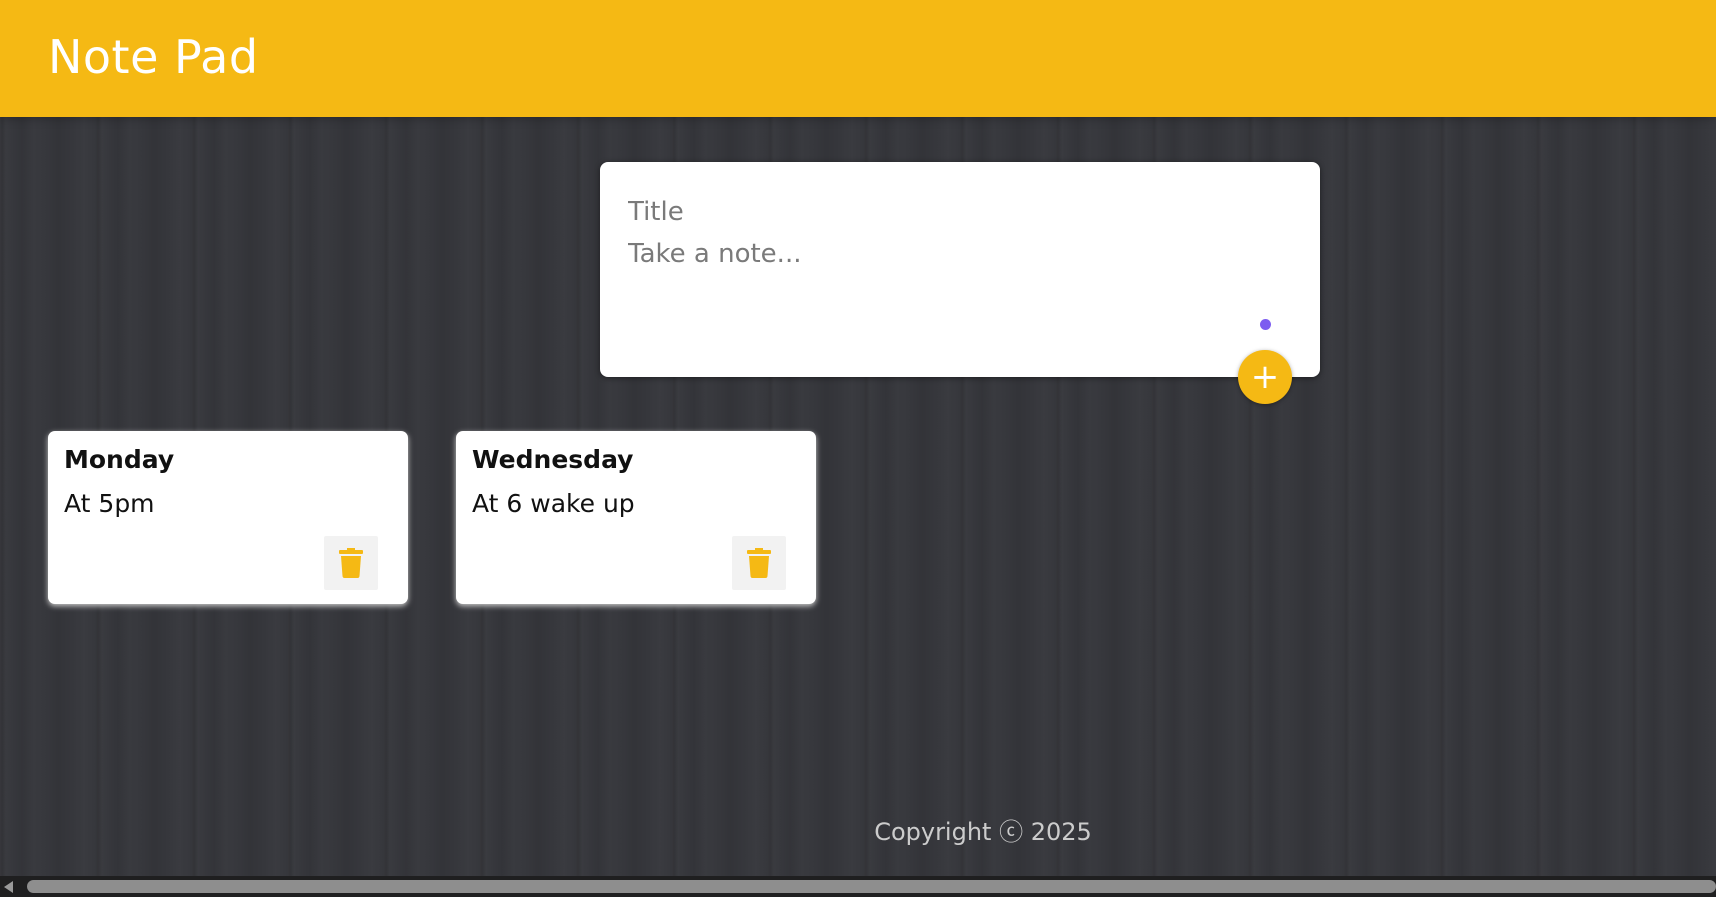  I want to click on note-input, so click(958, 259).